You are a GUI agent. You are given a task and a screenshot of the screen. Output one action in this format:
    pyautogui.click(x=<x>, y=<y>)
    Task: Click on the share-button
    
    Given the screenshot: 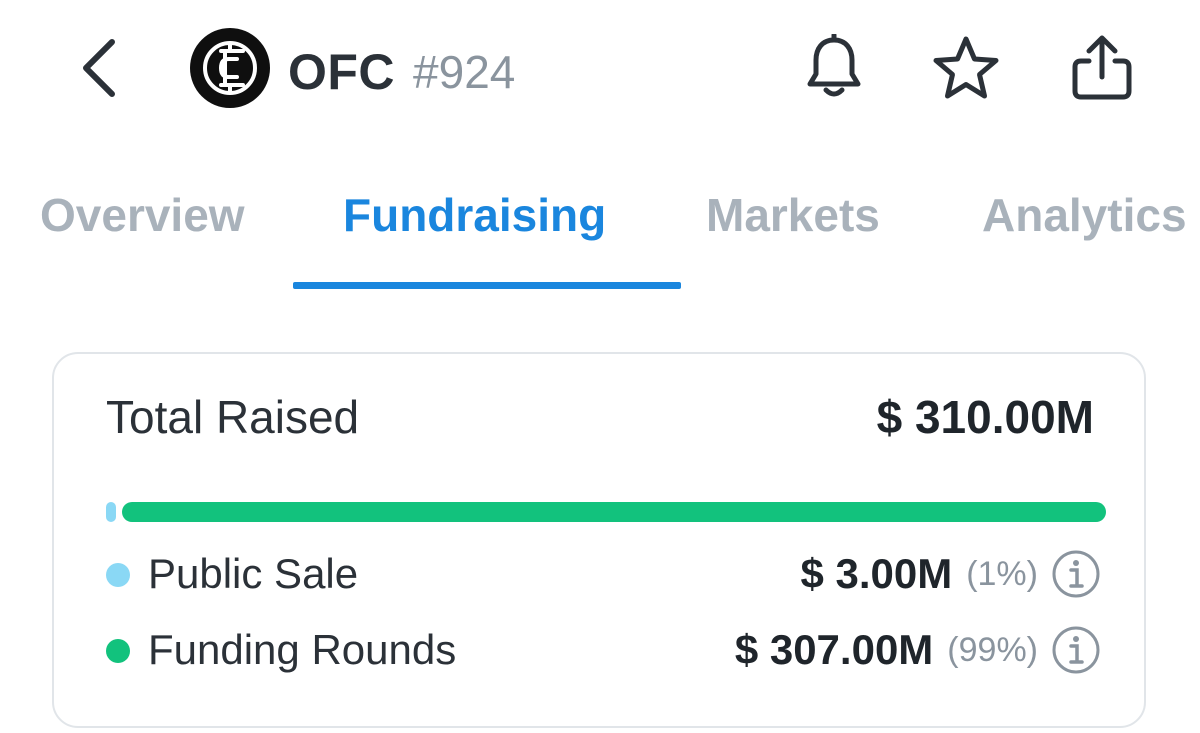 What is the action you would take?
    pyautogui.click(x=1102, y=68)
    